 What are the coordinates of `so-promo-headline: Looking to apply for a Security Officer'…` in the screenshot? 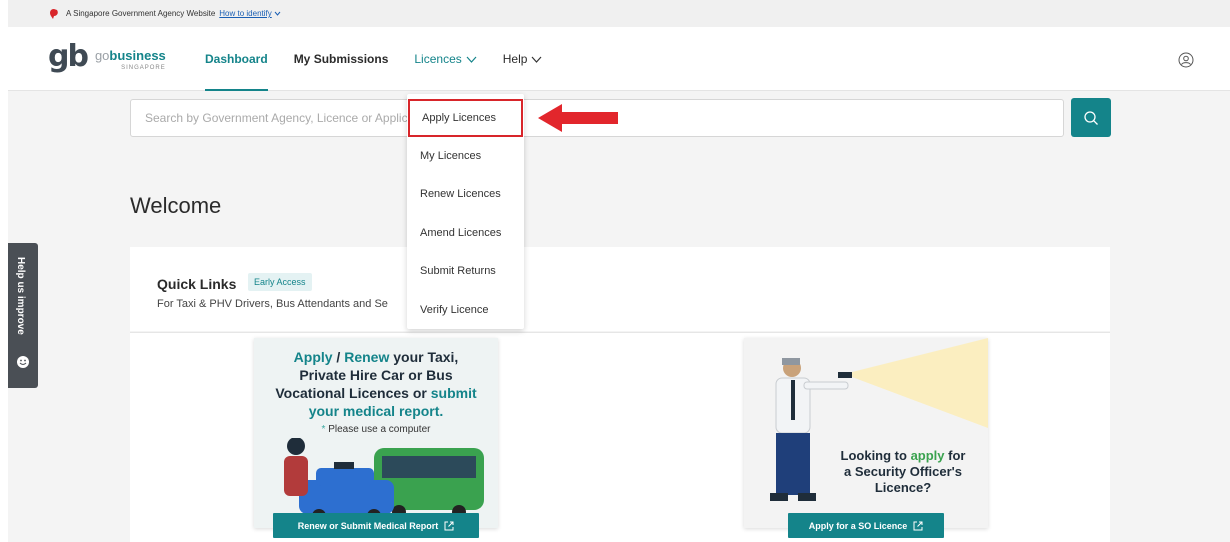 It's located at (903, 472).